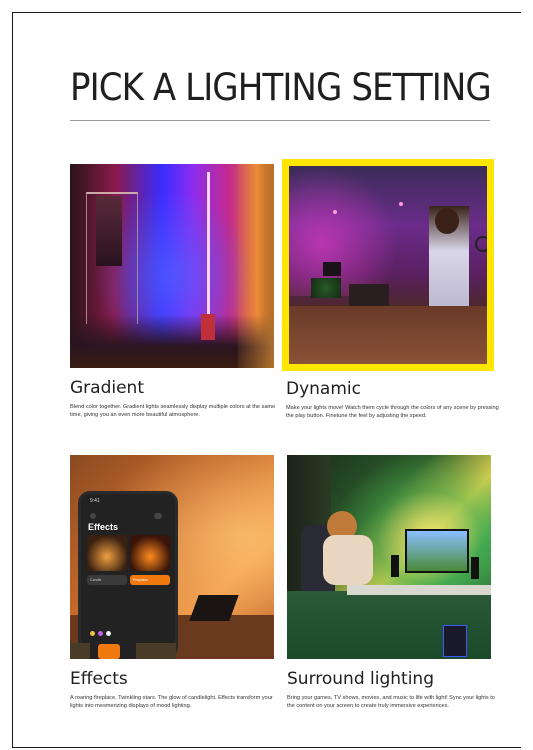 Image resolution: width=533 pixels, height=750 pixels. Describe the element at coordinates (107, 388) in the screenshot. I see `card-title: Gradient` at that location.